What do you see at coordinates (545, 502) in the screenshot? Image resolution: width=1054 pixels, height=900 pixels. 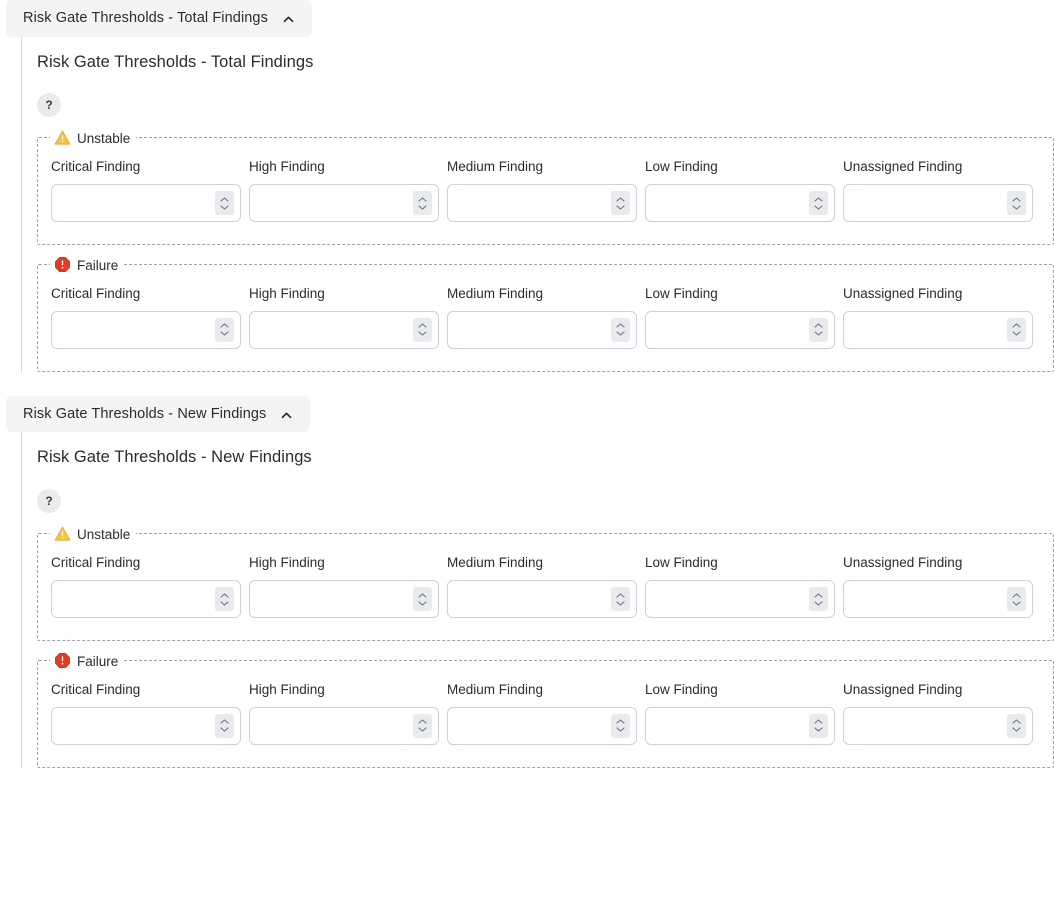 I see `help-row: ?` at bounding box center [545, 502].